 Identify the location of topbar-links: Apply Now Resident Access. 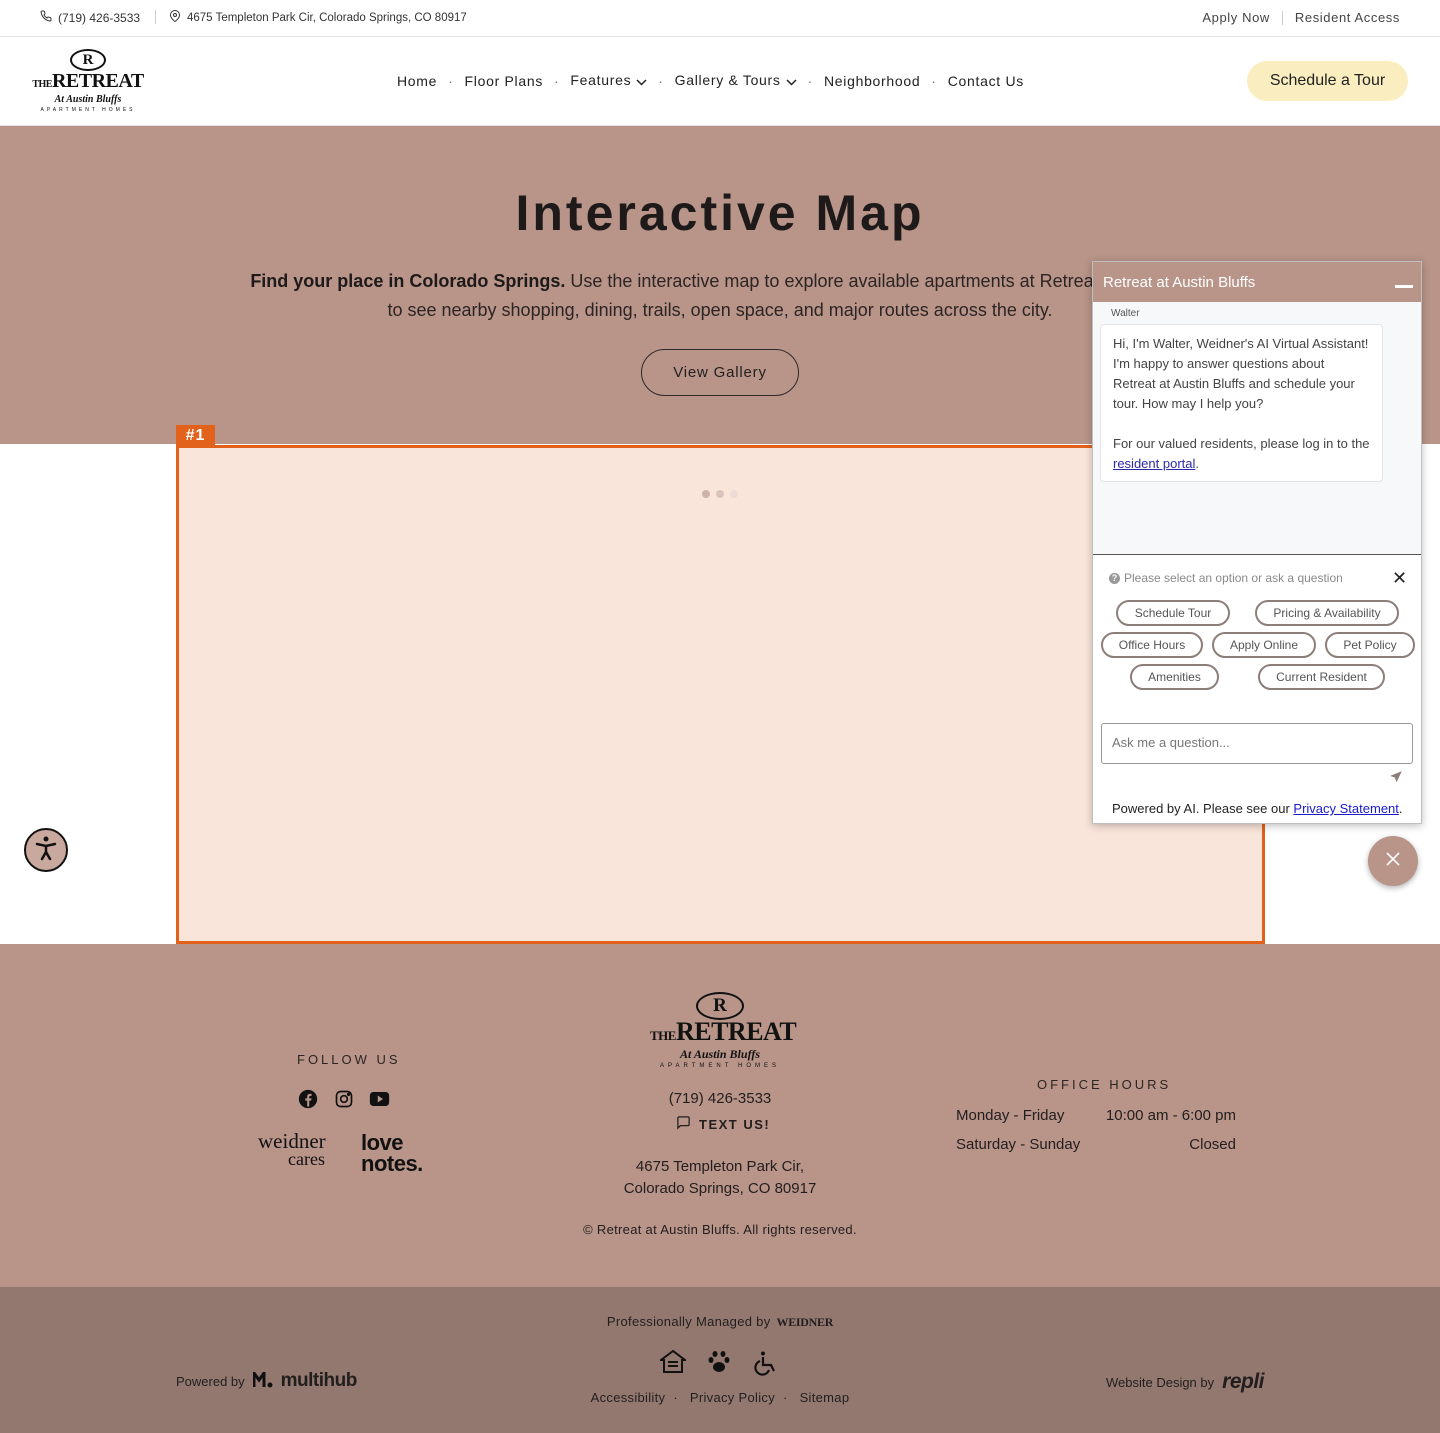
(1301, 17).